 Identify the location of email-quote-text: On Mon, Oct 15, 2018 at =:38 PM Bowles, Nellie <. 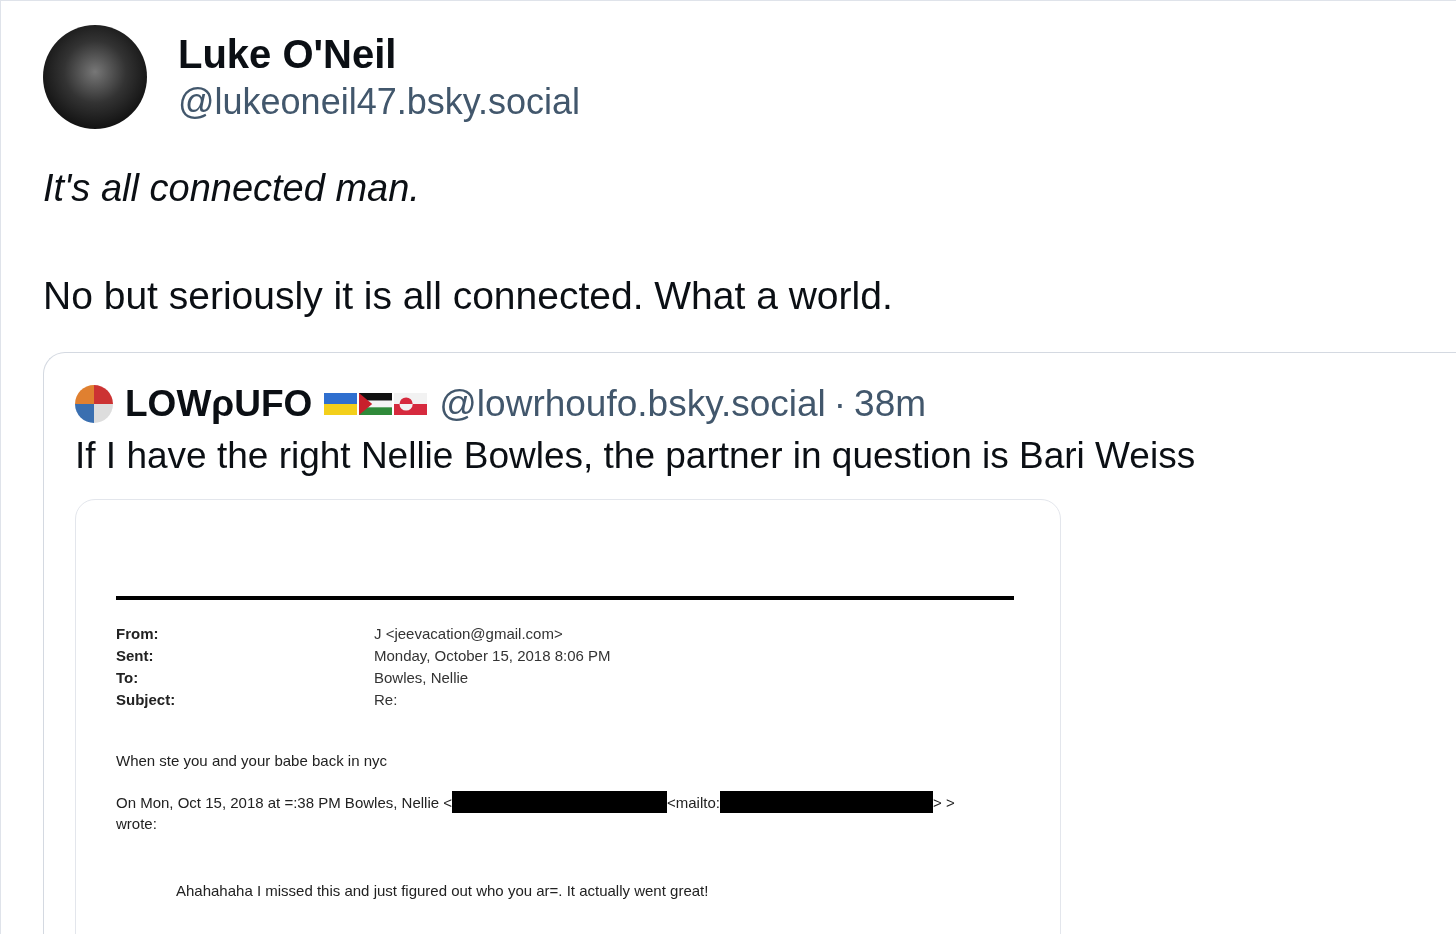
(284, 802).